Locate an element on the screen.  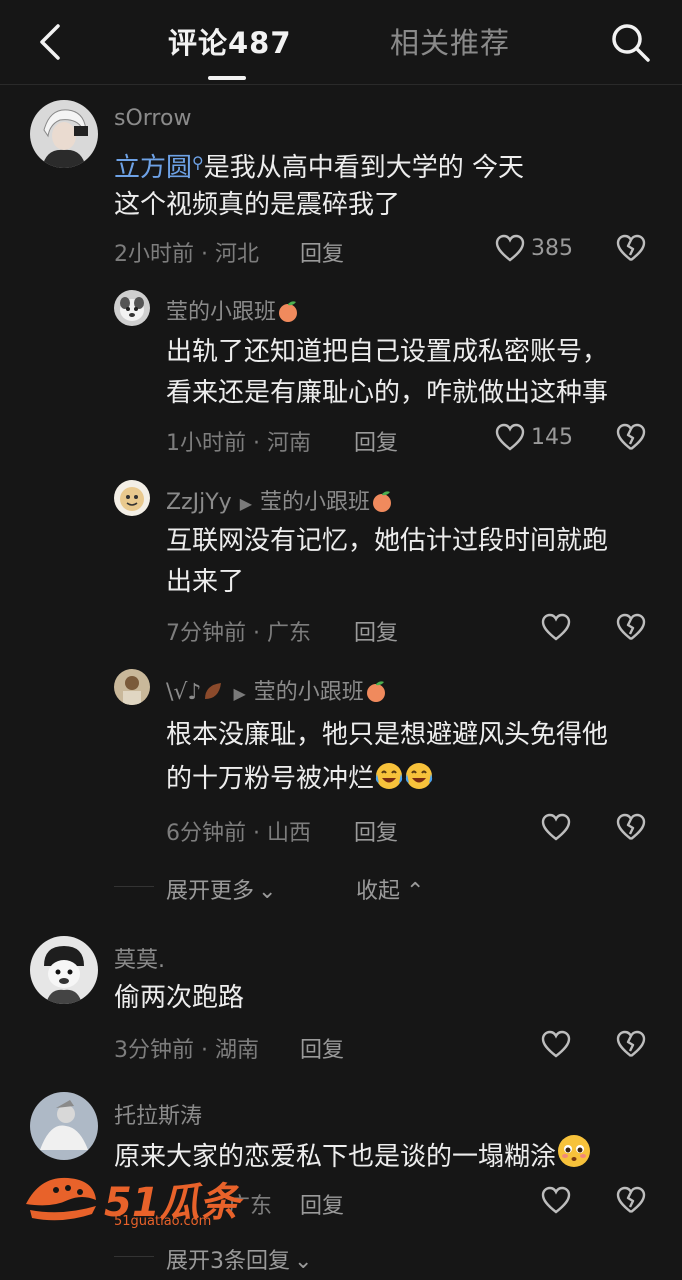
comment-username: \√♪ ▶ 莹的小跟班 is located at coordinates (277, 690).